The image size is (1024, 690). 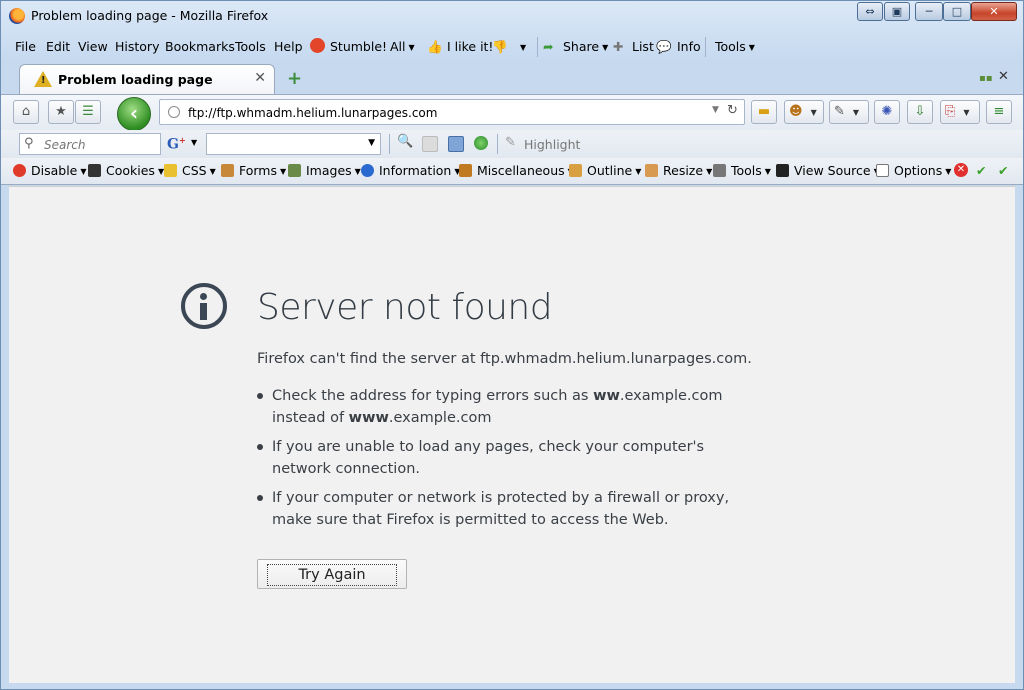 What do you see at coordinates (137, 46) in the screenshot?
I see `menu-history: History` at bounding box center [137, 46].